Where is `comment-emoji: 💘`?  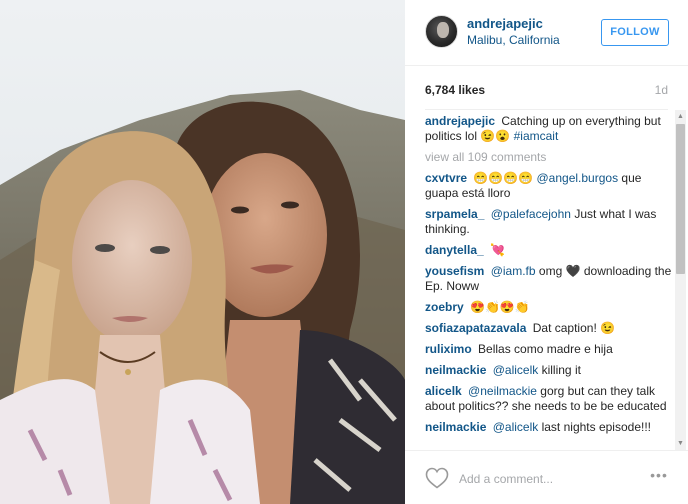
comment-emoji: 💘 is located at coordinates (497, 250).